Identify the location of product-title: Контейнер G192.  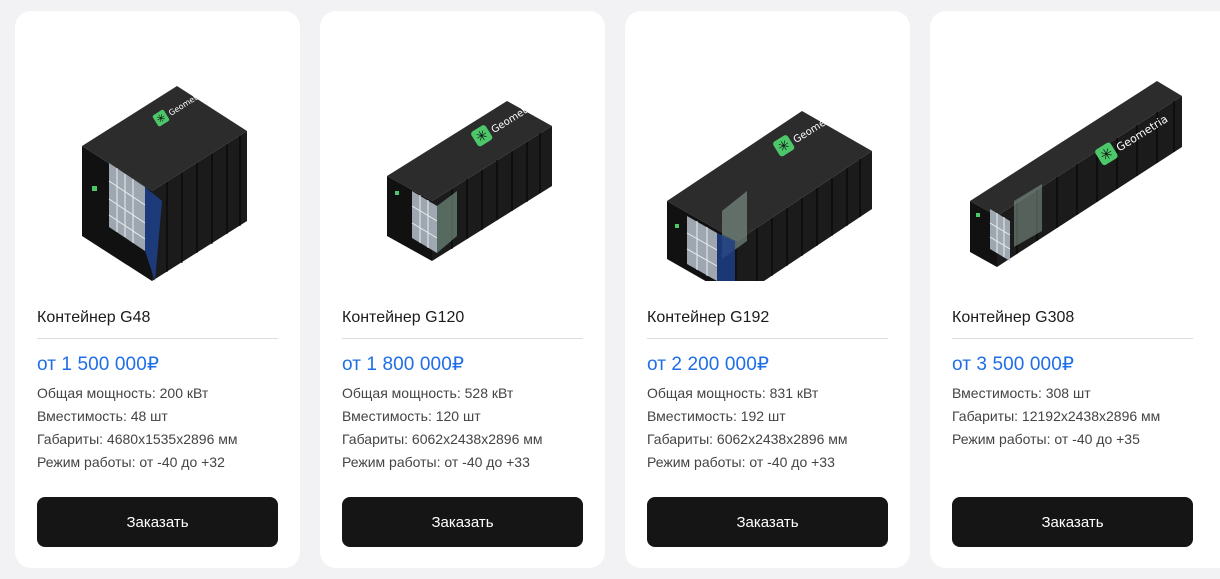
(708, 317).